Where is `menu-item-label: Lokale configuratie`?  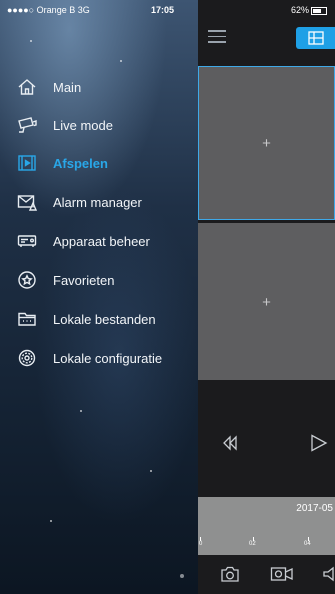 menu-item-label: Lokale configuratie is located at coordinates (108, 358).